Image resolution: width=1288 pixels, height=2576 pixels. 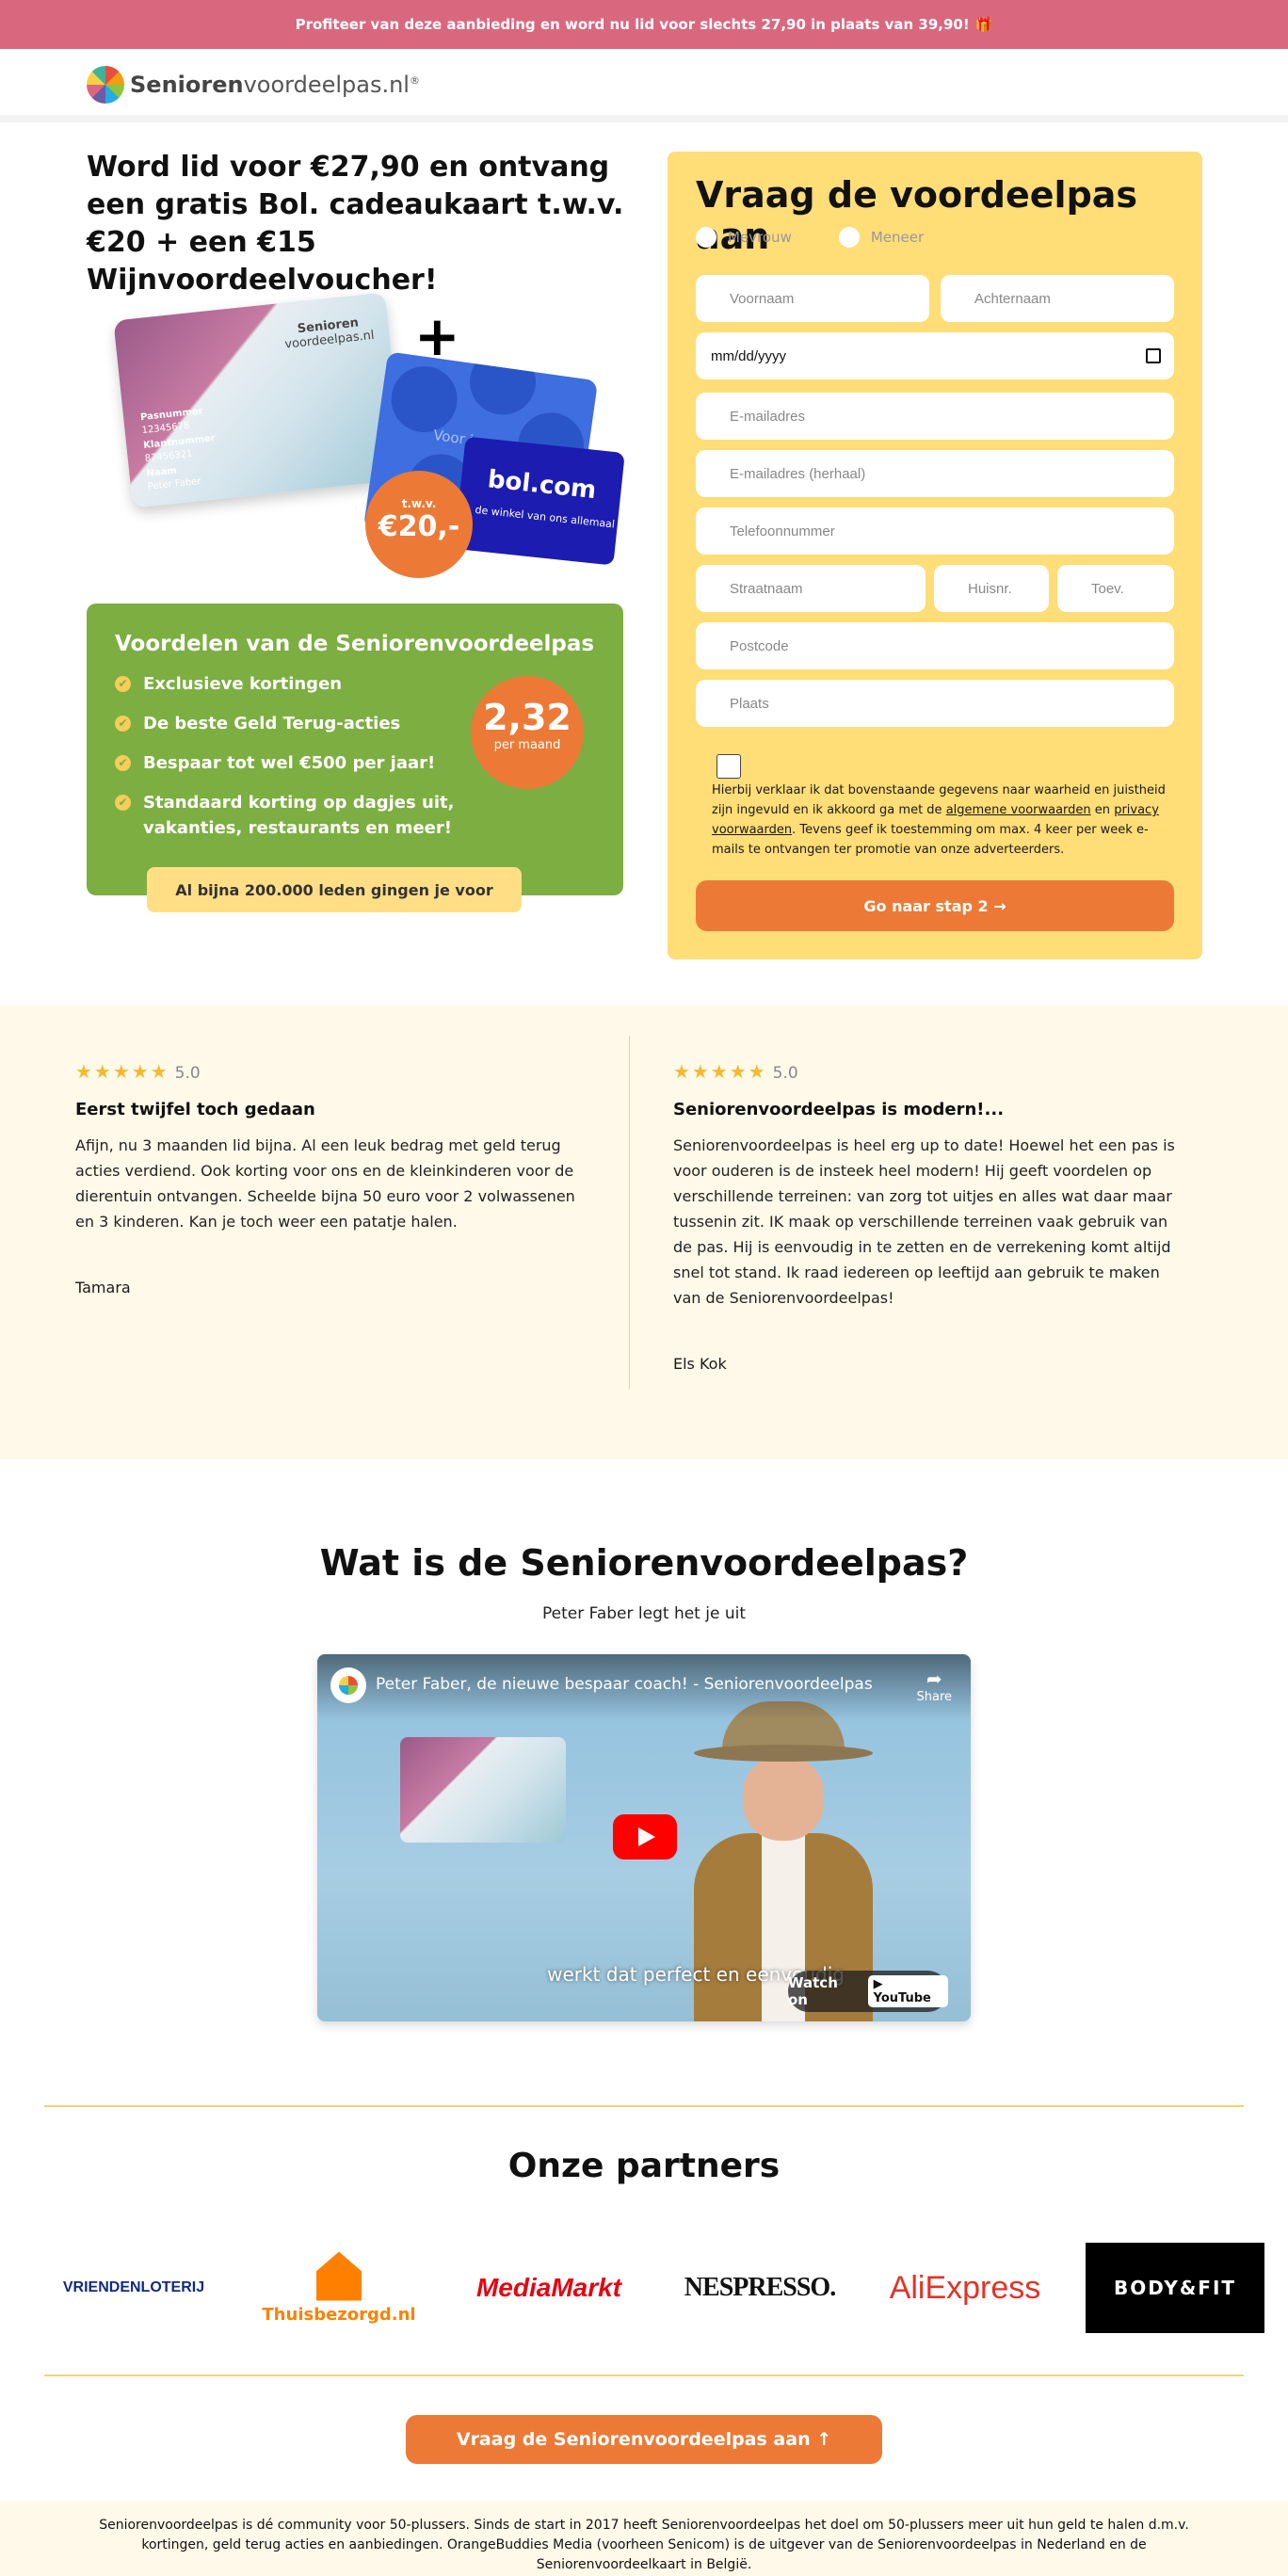 What do you see at coordinates (897, 237) in the screenshot?
I see `radio-label-meneer: Meneer` at bounding box center [897, 237].